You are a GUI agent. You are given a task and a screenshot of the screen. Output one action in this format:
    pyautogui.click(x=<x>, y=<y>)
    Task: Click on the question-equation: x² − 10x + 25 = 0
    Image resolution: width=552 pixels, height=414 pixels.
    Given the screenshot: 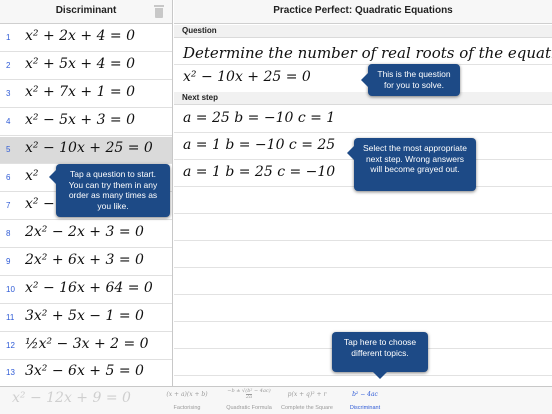 What is the action you would take?
    pyautogui.click(x=89, y=148)
    